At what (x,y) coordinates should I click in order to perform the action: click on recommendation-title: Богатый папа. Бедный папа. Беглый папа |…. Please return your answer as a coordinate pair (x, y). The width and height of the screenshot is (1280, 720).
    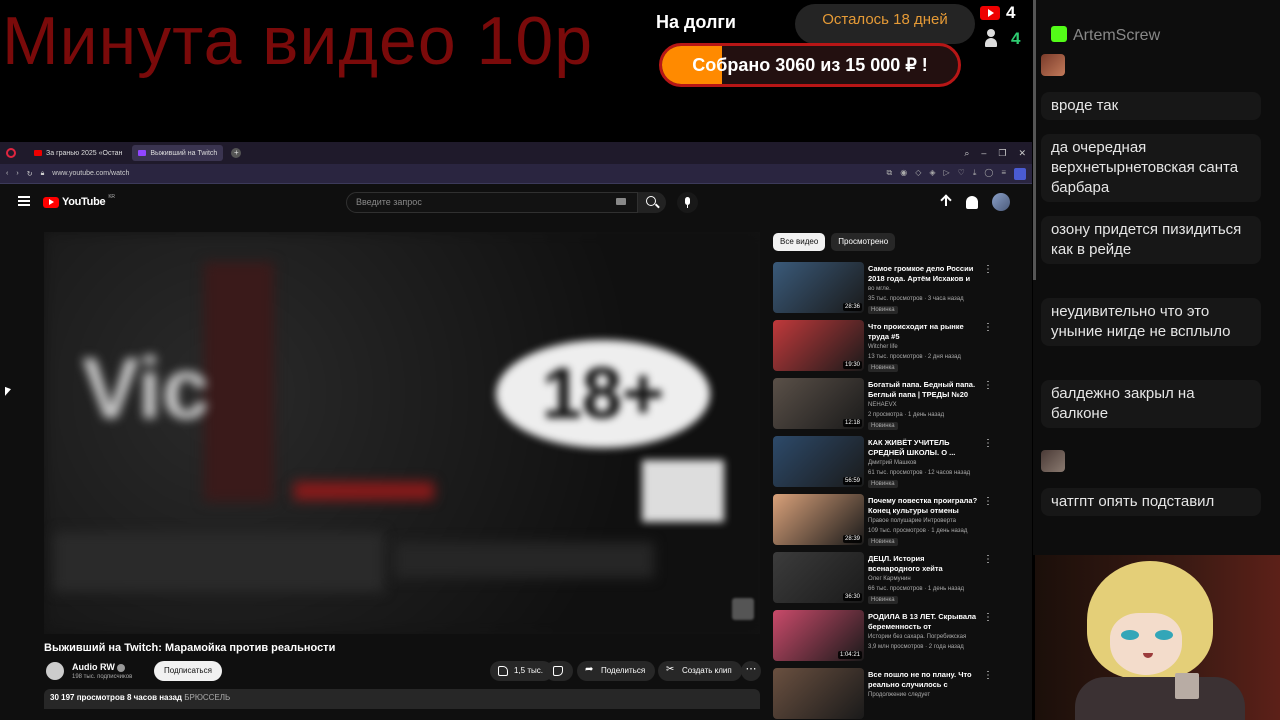
    Looking at the image, I should click on (923, 390).